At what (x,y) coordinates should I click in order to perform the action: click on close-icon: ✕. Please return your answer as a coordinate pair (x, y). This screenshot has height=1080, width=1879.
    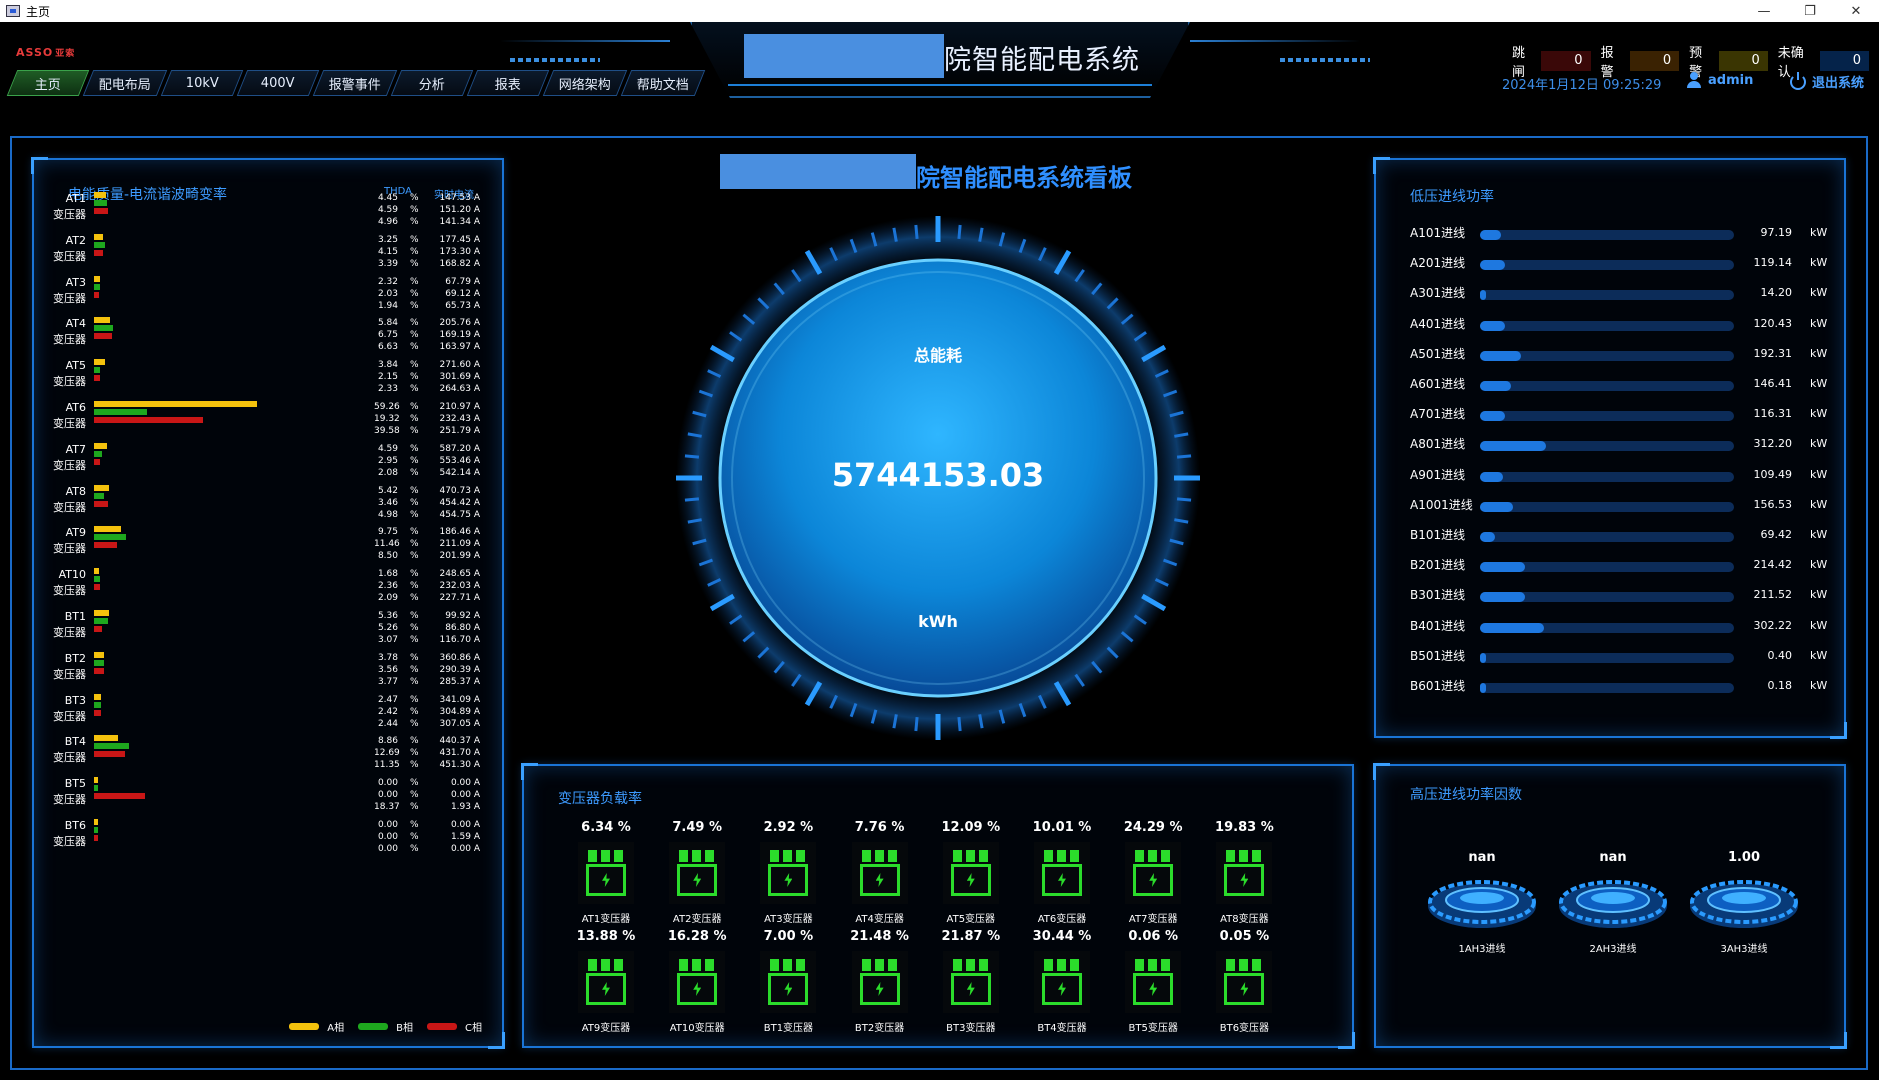
    Looking at the image, I should click on (1856, 11).